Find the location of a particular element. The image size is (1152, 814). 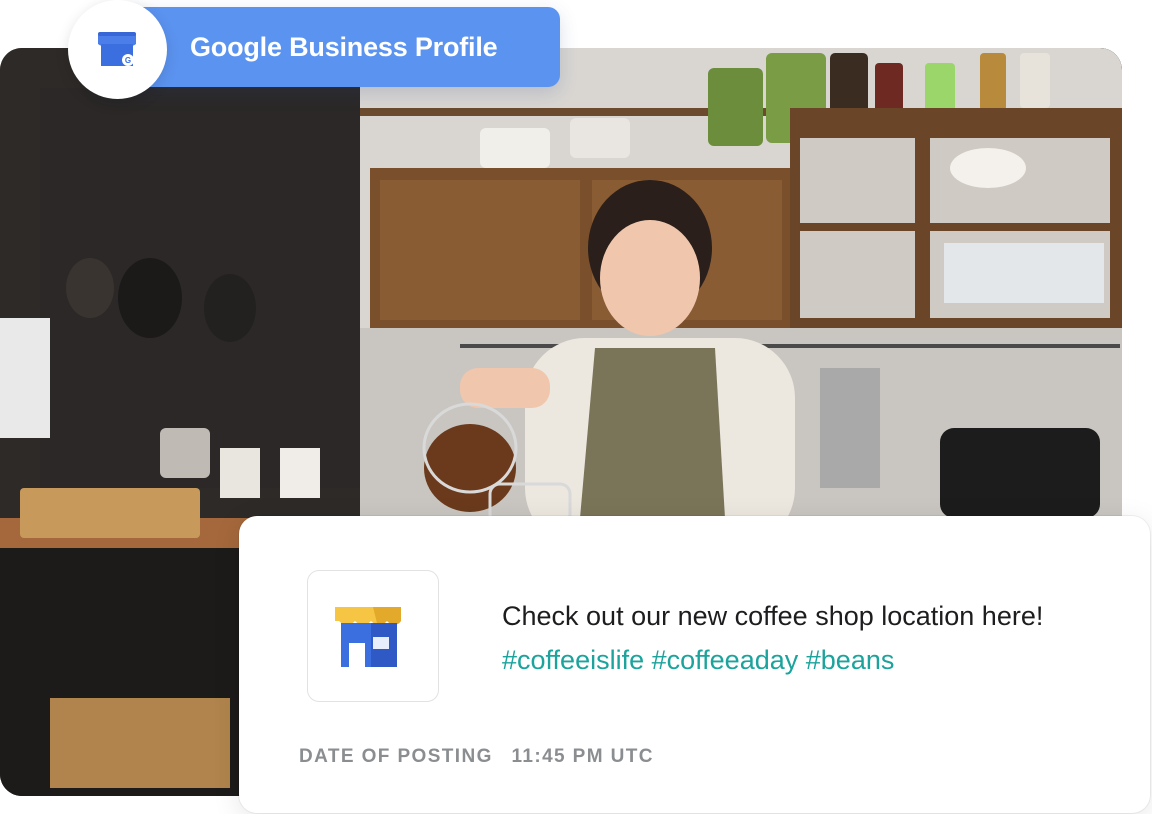

badge-label: Google Business Profile is located at coordinates (344, 47).